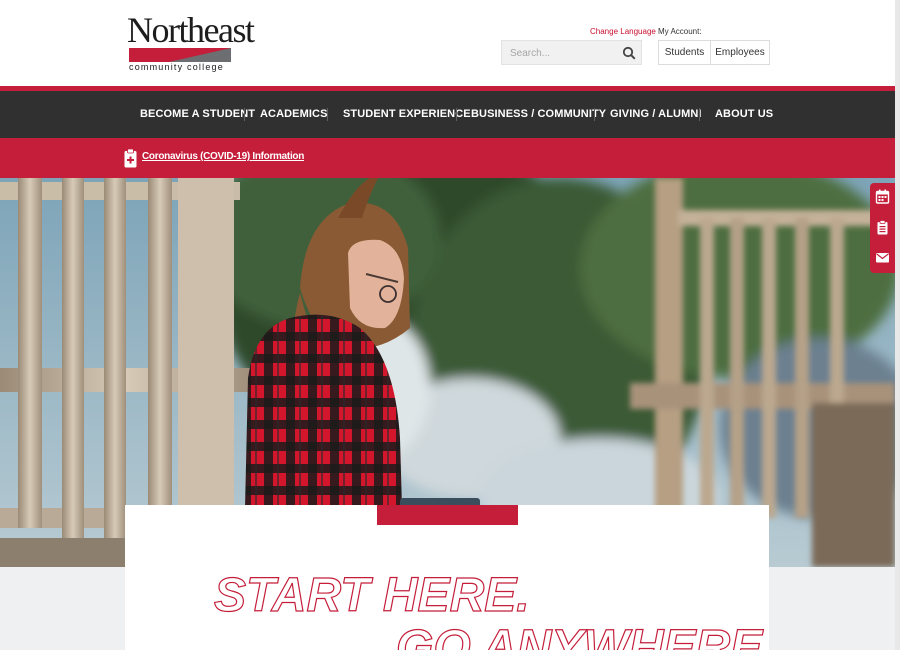 This screenshot has width=900, height=650. What do you see at coordinates (882, 257) in the screenshot?
I see `envelope-icon` at bounding box center [882, 257].